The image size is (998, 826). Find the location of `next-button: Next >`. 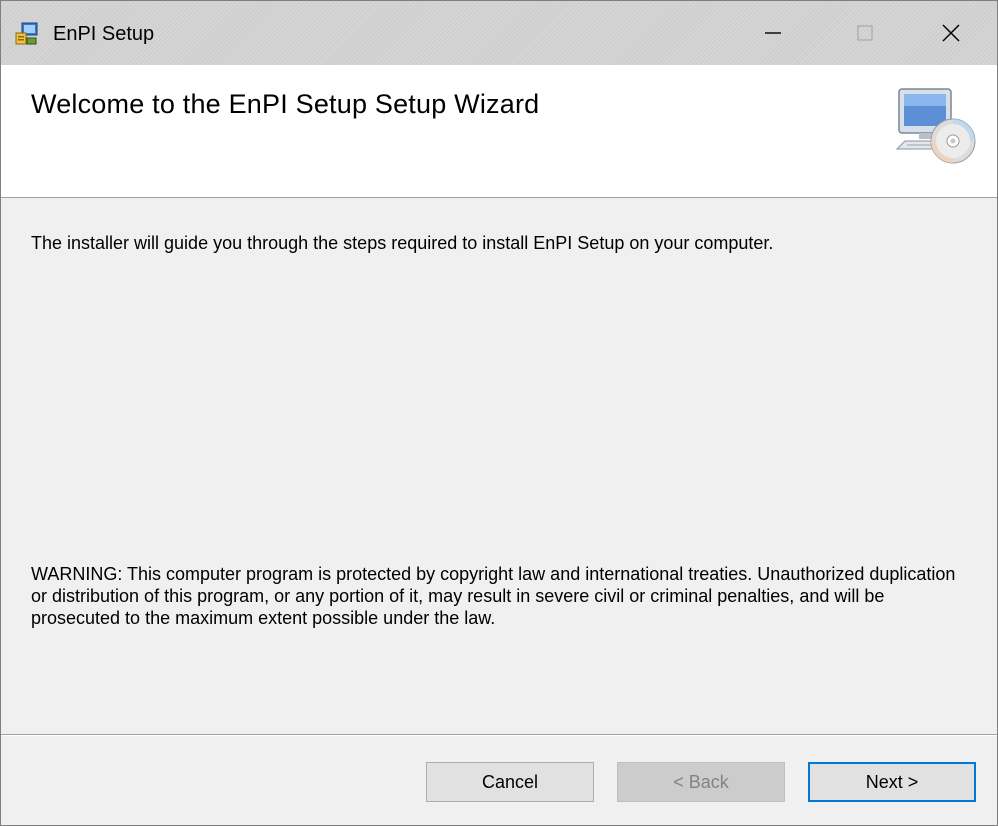

next-button: Next > is located at coordinates (892, 782).